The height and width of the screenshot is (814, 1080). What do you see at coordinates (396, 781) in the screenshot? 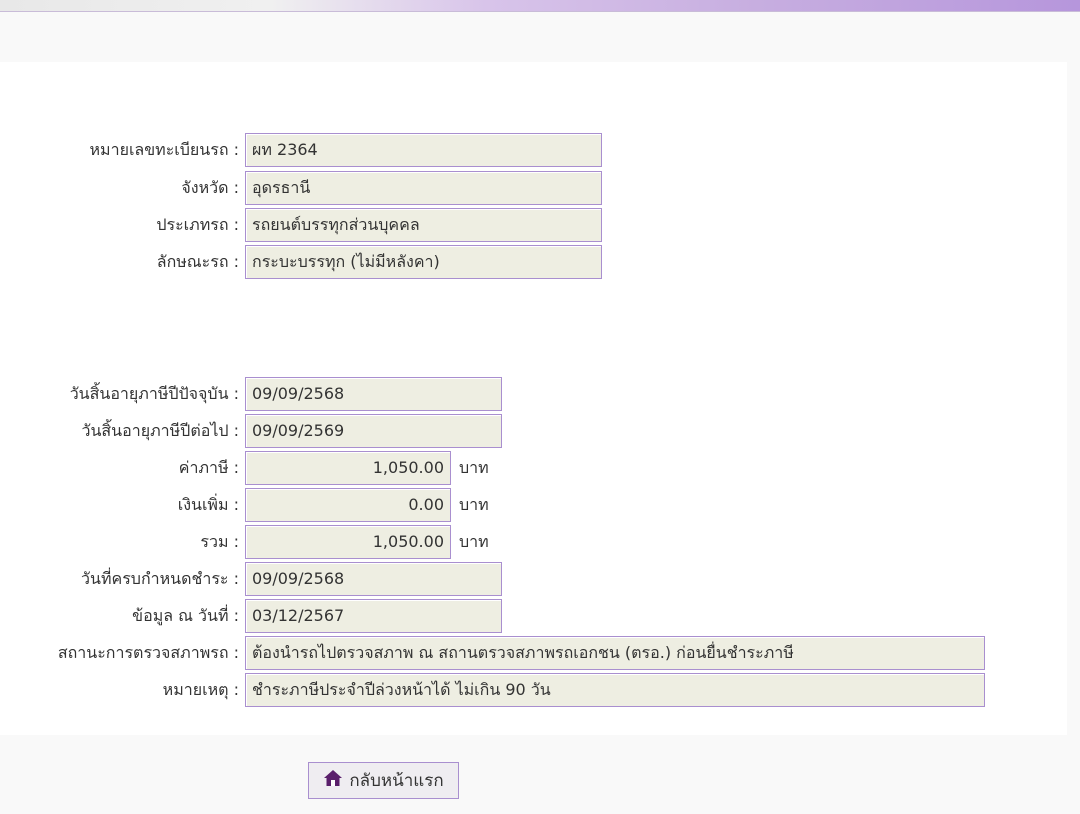
I see `home-button-label: กลับหน้าแรก` at bounding box center [396, 781].